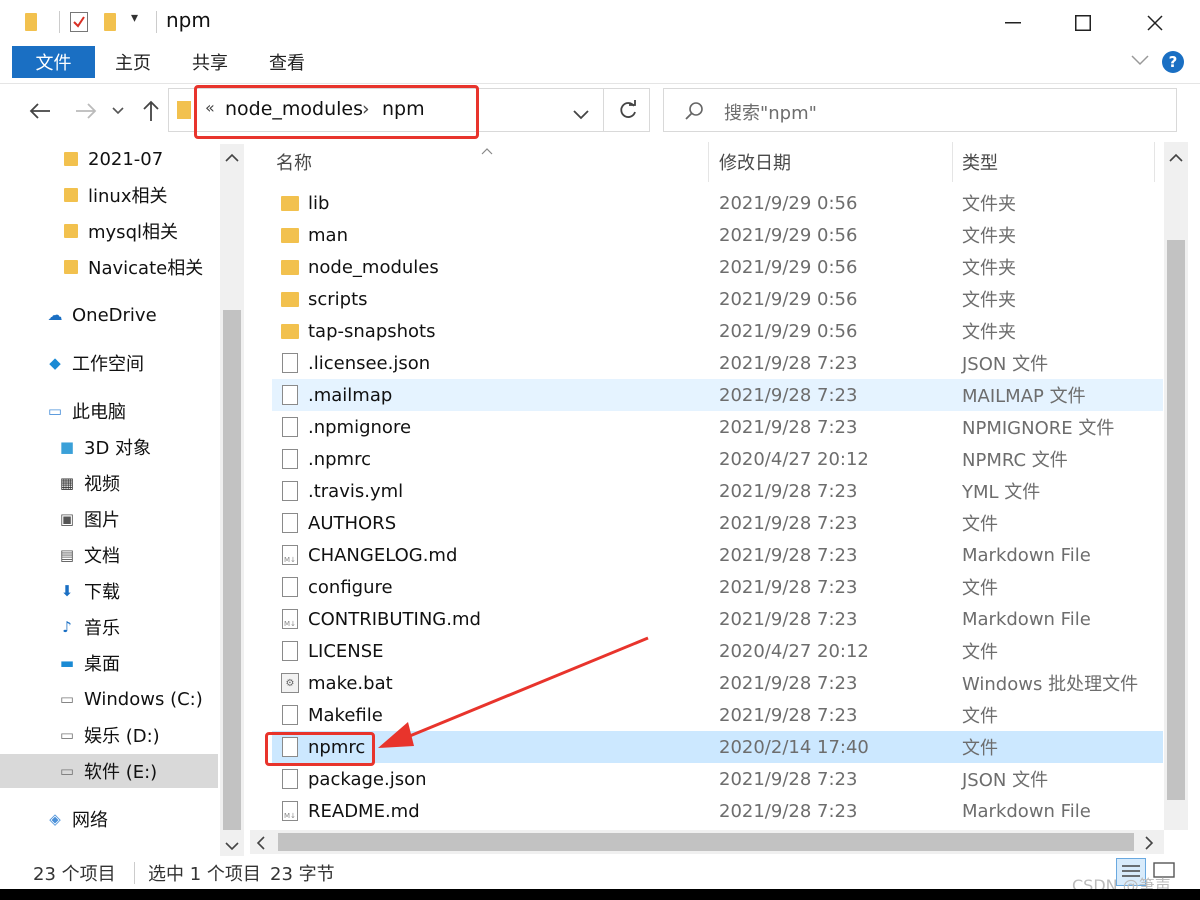 This screenshot has width=1200, height=900. I want to click on forward-button, so click(86, 111).